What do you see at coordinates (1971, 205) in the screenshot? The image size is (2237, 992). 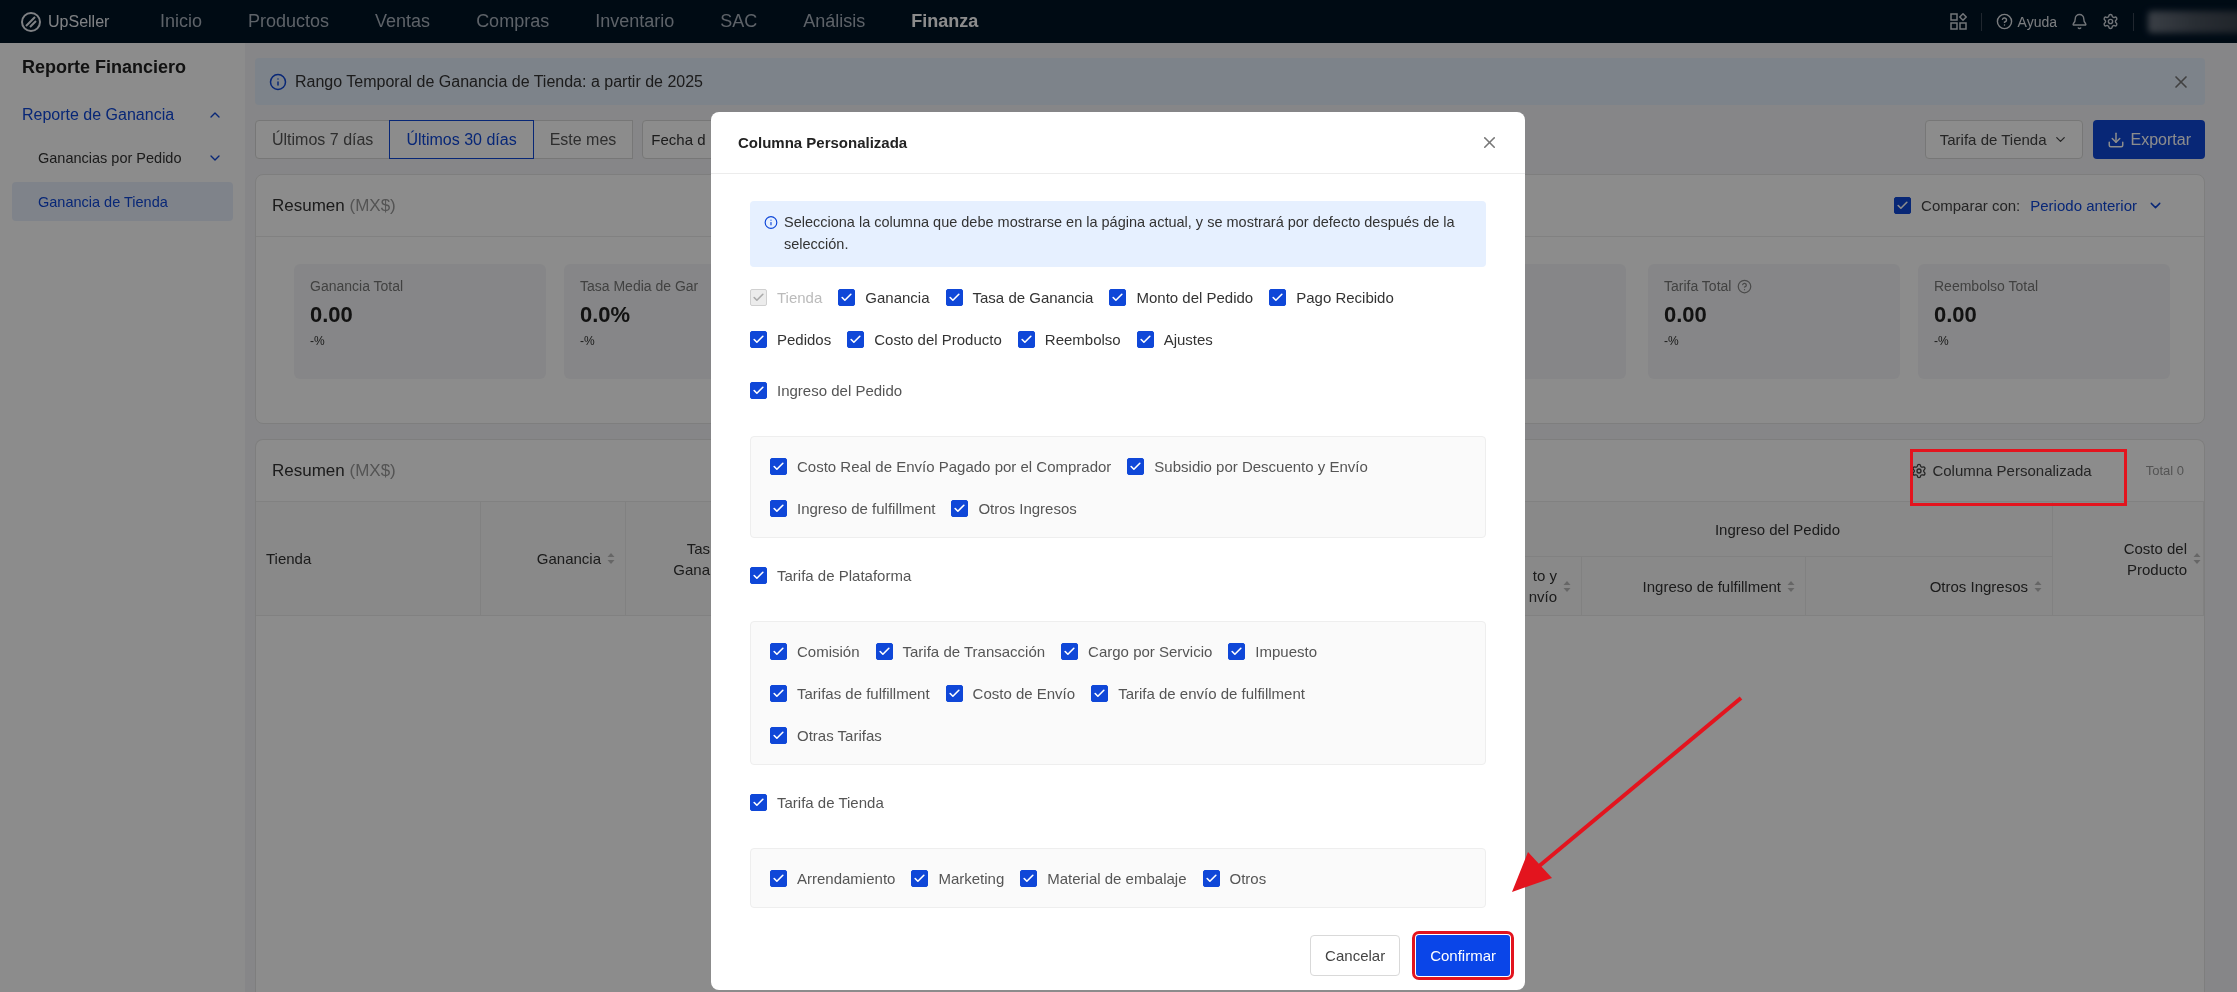 I see `checkbox-label: Comparar con:` at bounding box center [1971, 205].